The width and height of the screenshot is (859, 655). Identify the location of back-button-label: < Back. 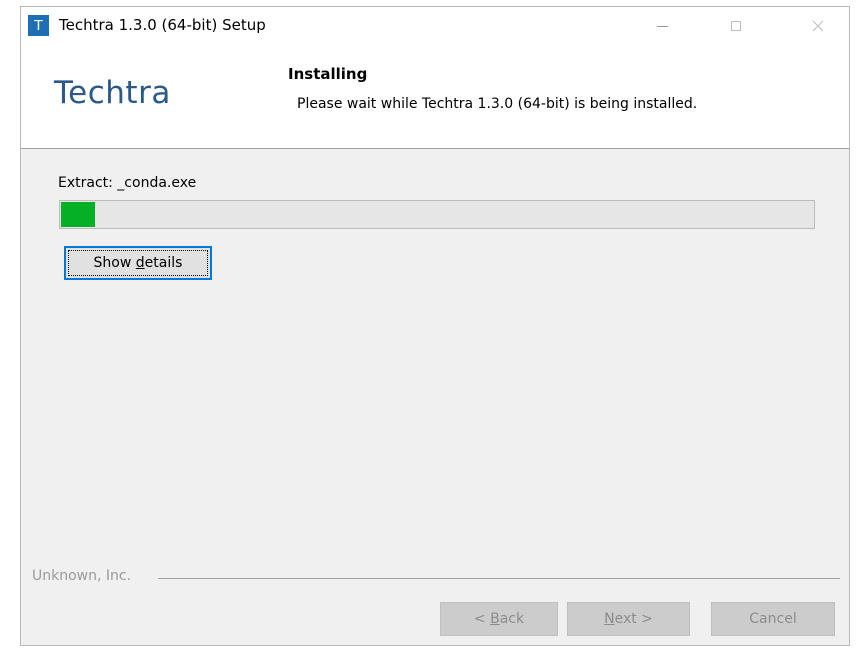
(499, 619).